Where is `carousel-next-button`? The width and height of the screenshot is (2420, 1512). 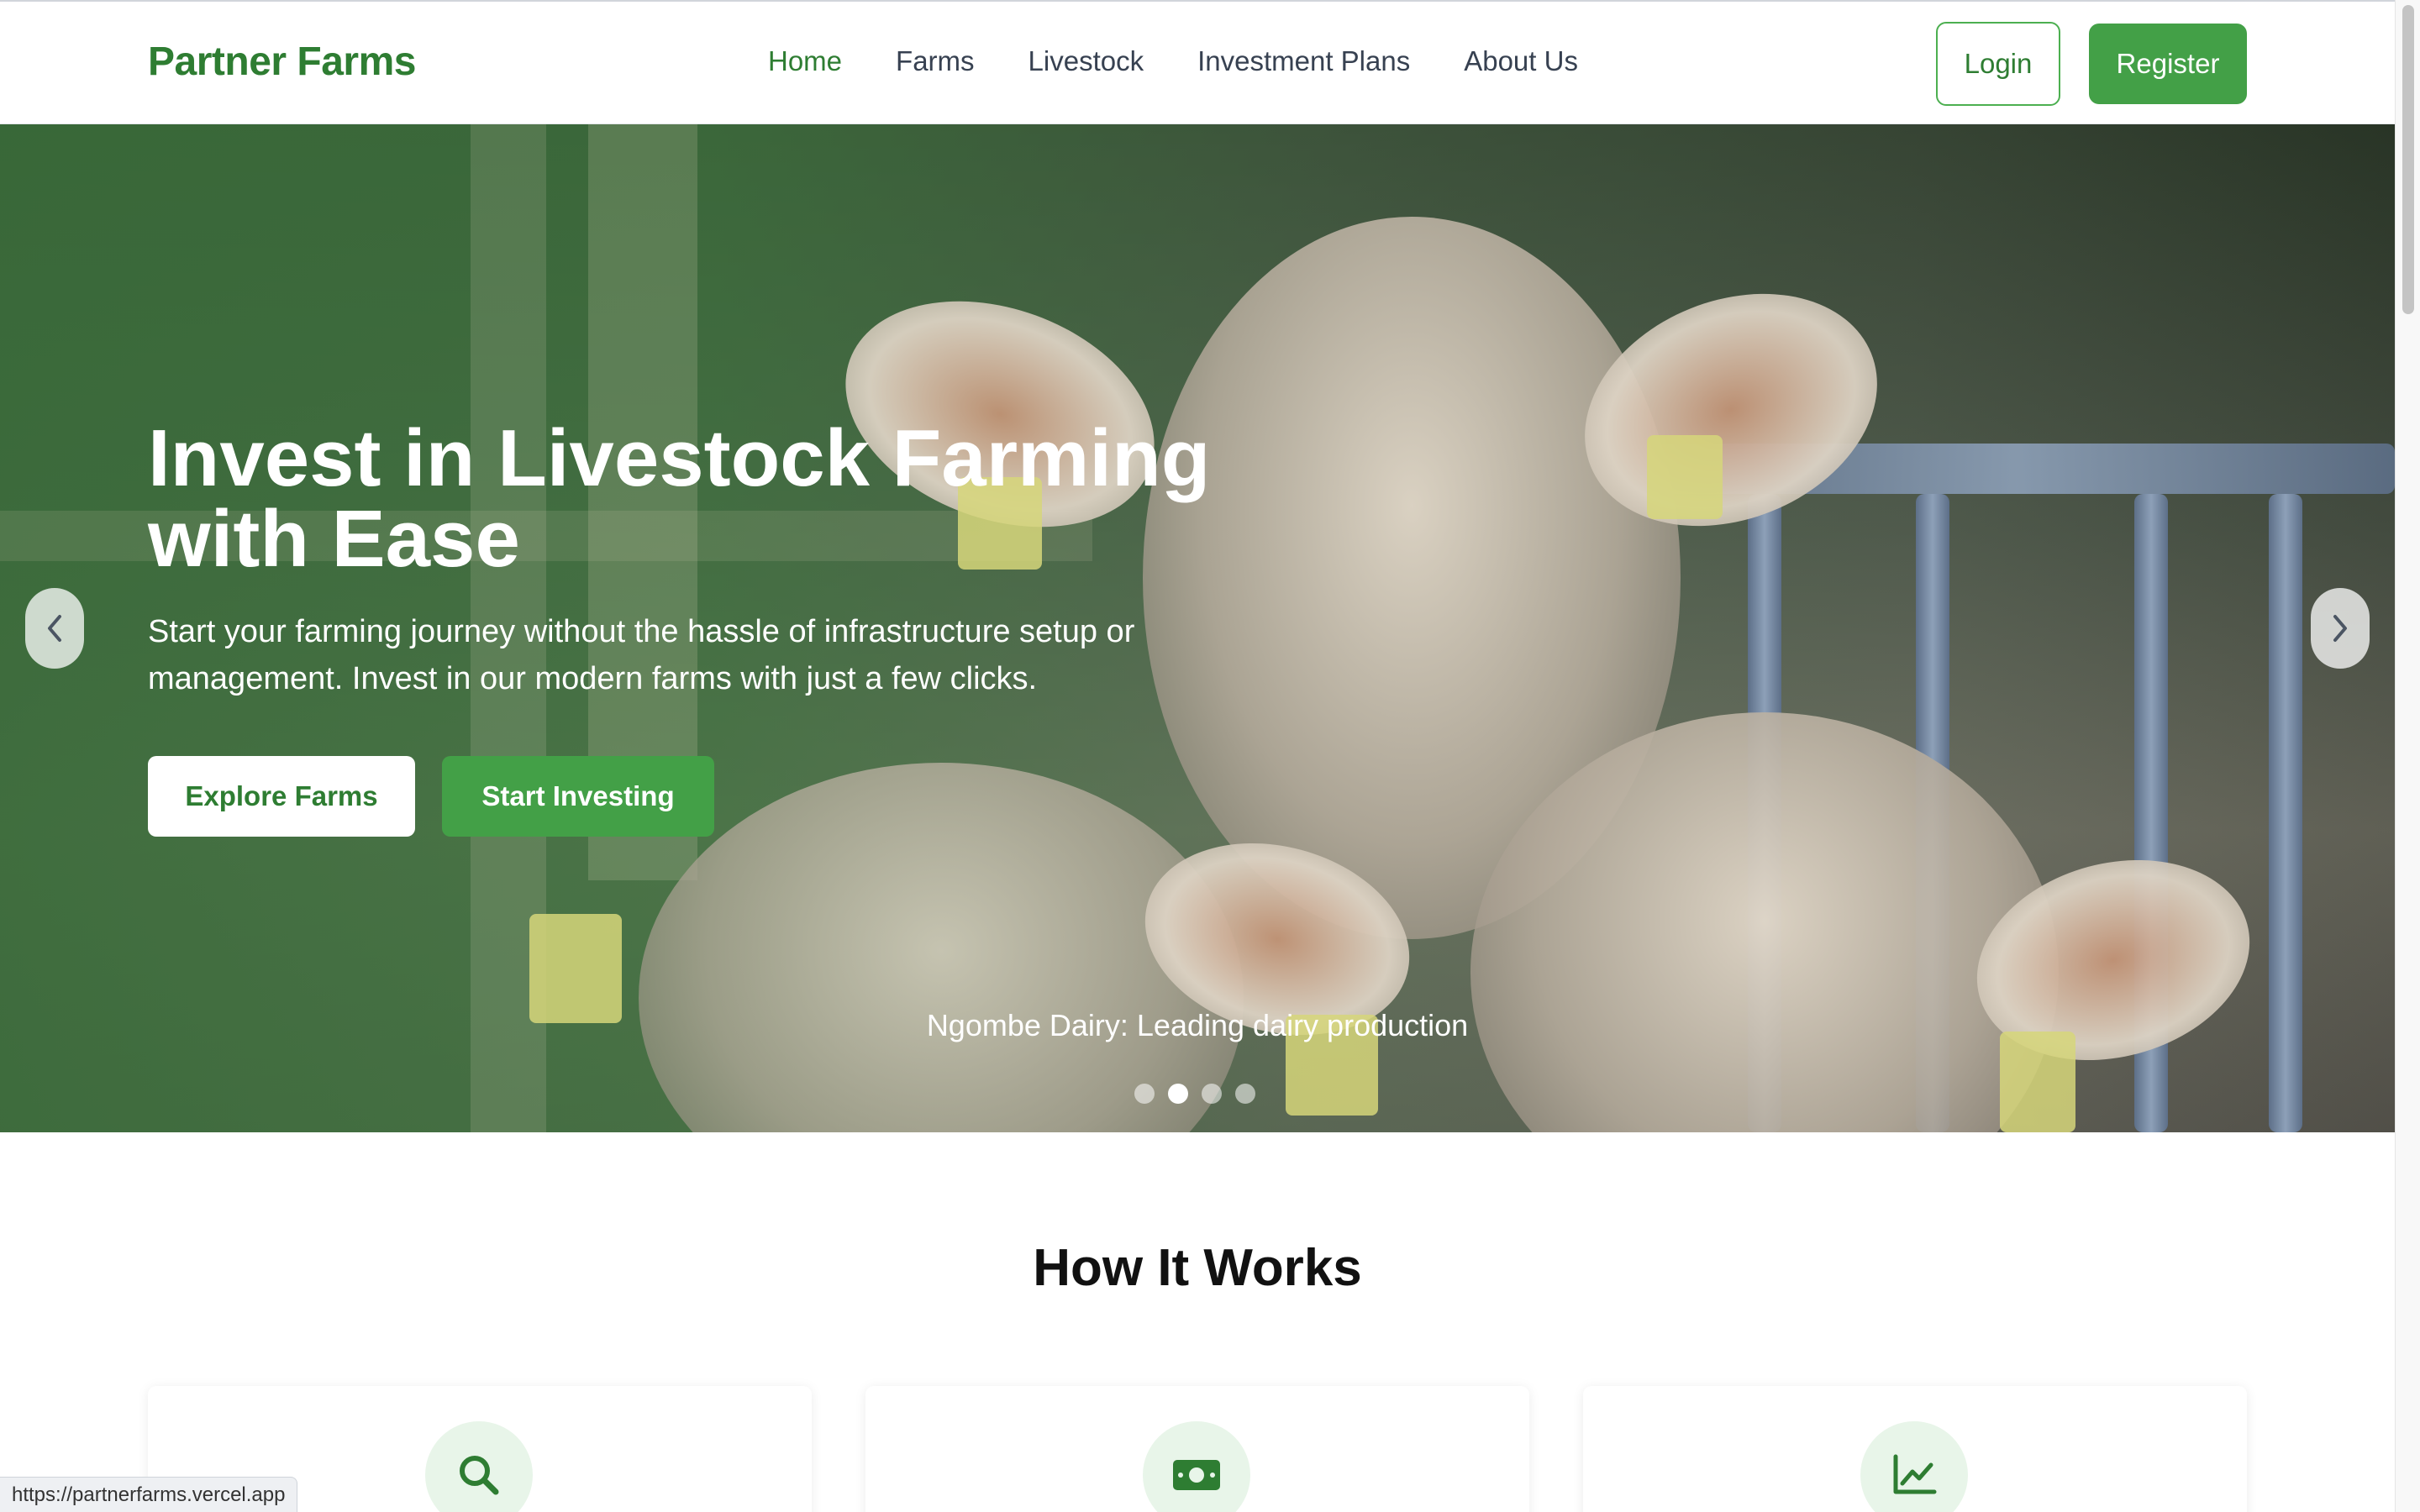
carousel-next-button is located at coordinates (2340, 628).